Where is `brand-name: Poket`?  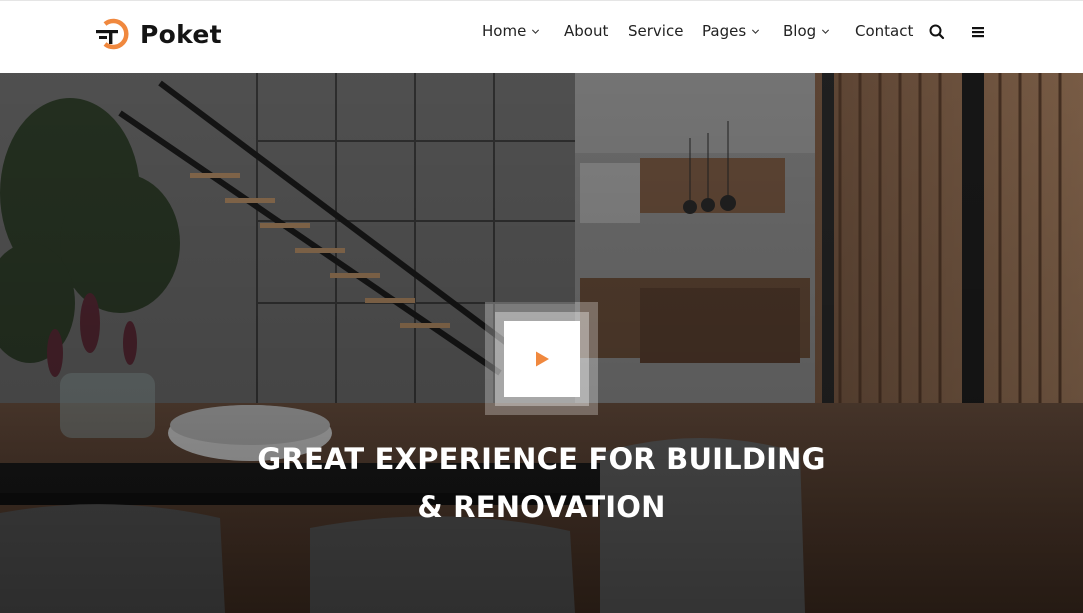 brand-name: Poket is located at coordinates (181, 34).